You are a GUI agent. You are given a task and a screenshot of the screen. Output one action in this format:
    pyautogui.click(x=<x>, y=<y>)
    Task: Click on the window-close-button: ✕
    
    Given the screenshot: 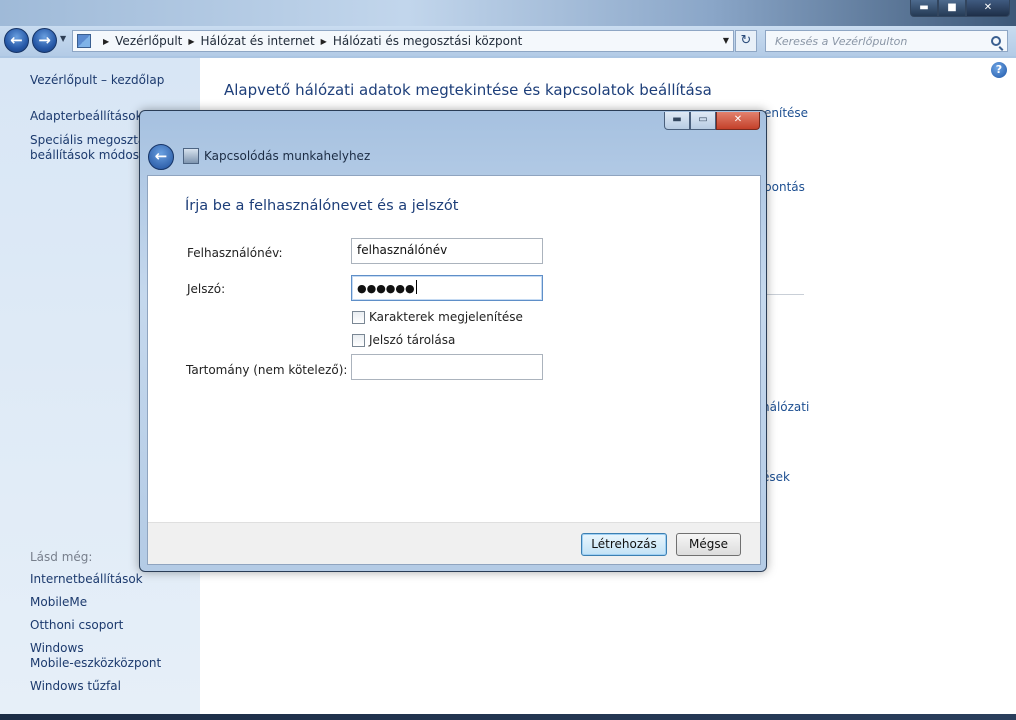 What is the action you would take?
    pyautogui.click(x=988, y=8)
    